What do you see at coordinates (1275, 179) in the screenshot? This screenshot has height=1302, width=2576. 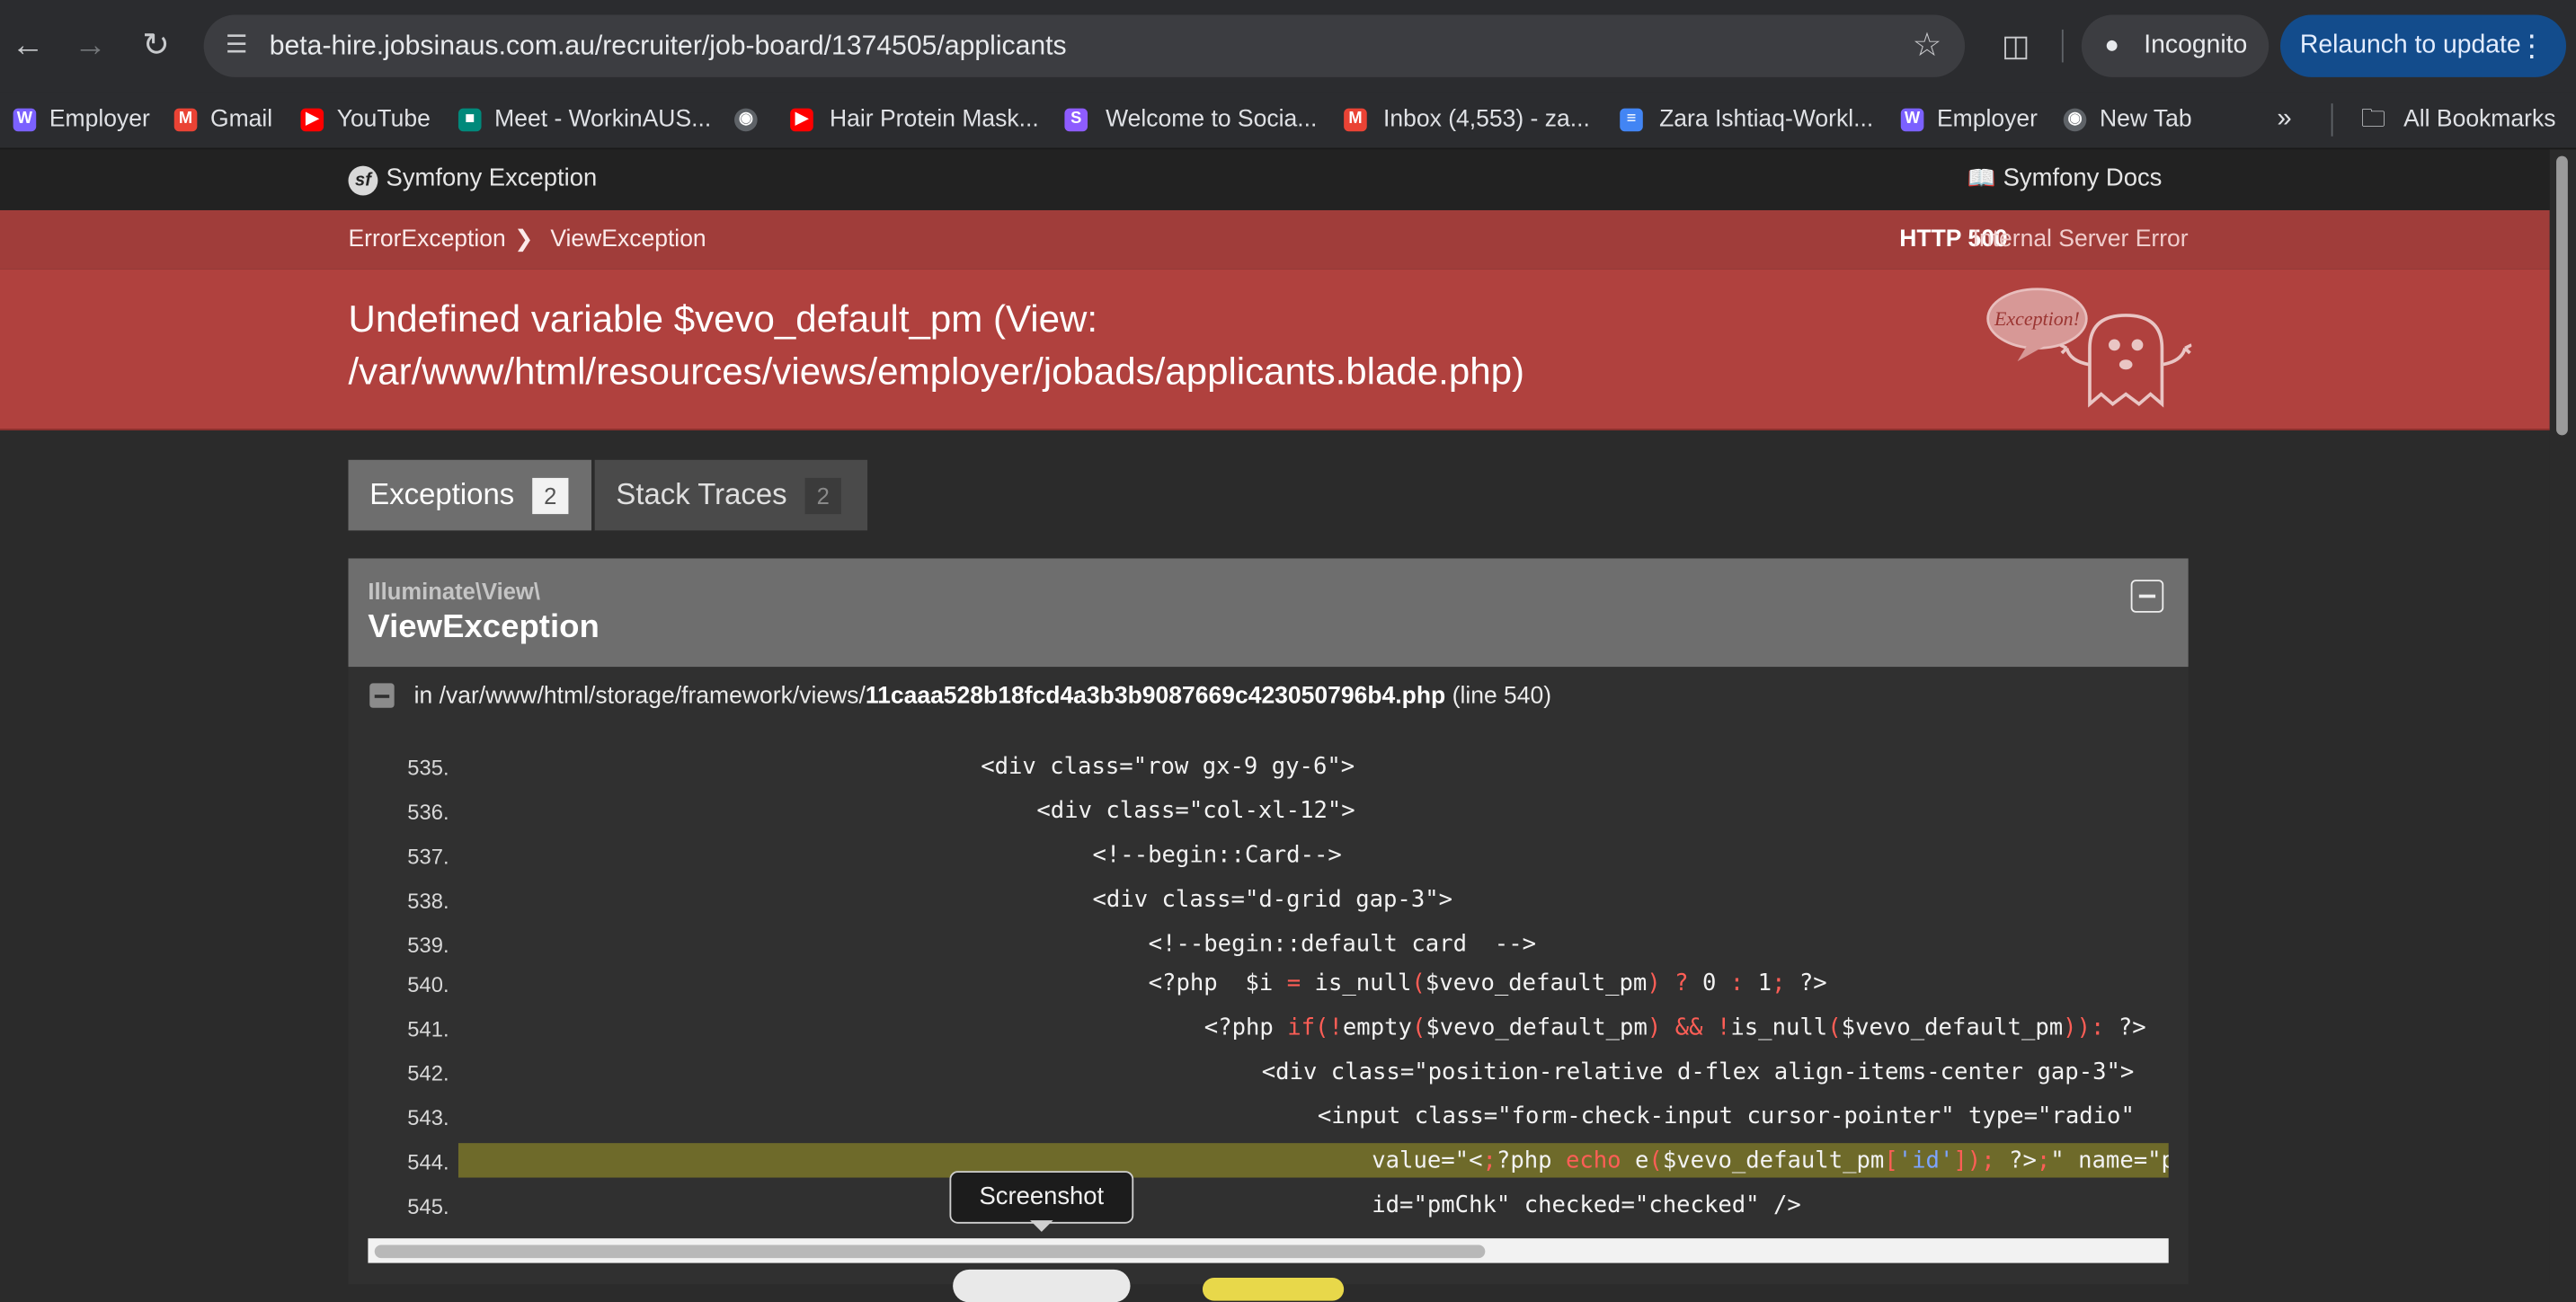 I see `symfony-header: sf Symfony Exception 📖 Symfony Docs` at bounding box center [1275, 179].